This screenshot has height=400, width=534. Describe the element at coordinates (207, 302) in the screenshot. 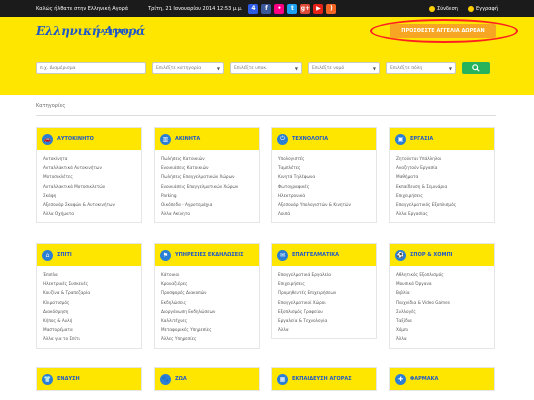

I see `subcategory-link: Εκδηλώσεις` at that location.